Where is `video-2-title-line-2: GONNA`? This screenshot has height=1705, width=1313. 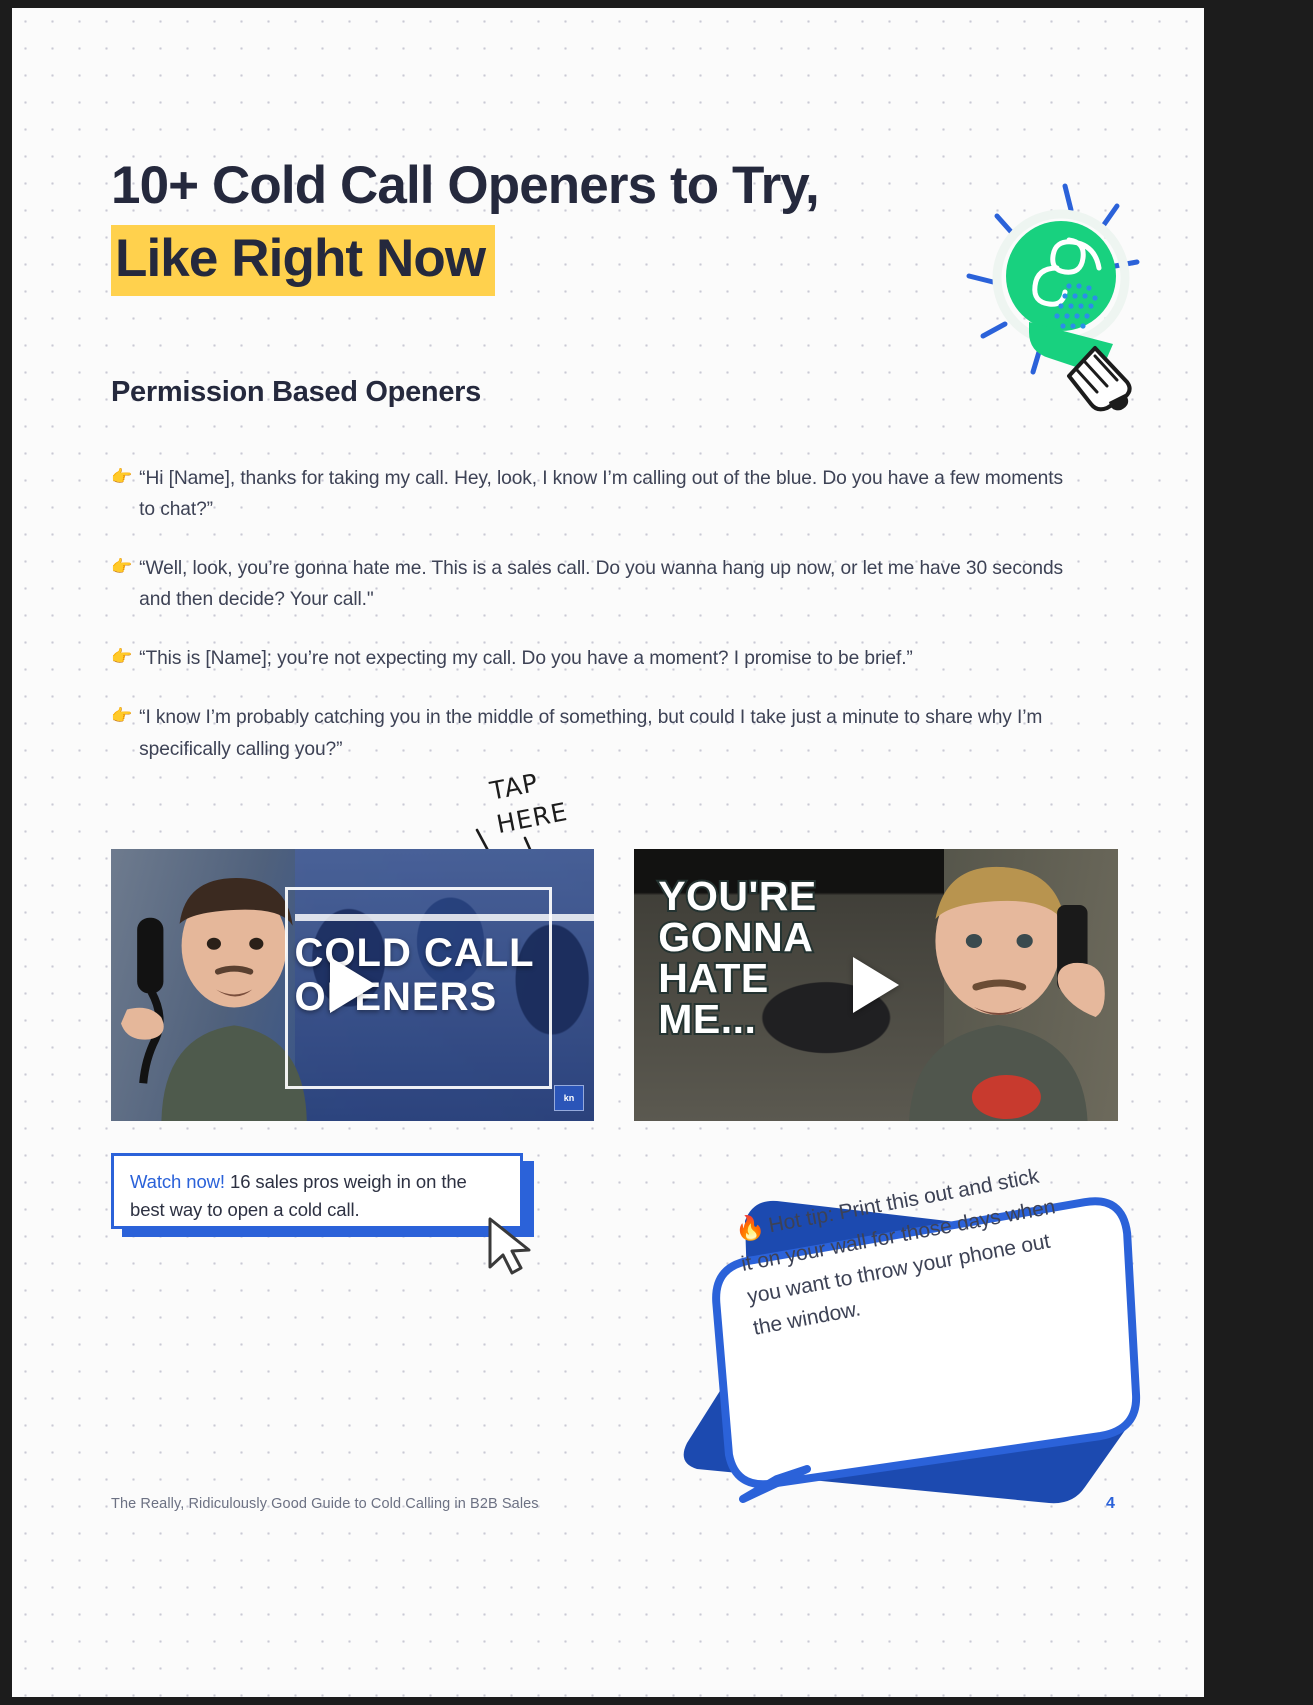 video-2-title-line-2: GONNA is located at coordinates (735, 937).